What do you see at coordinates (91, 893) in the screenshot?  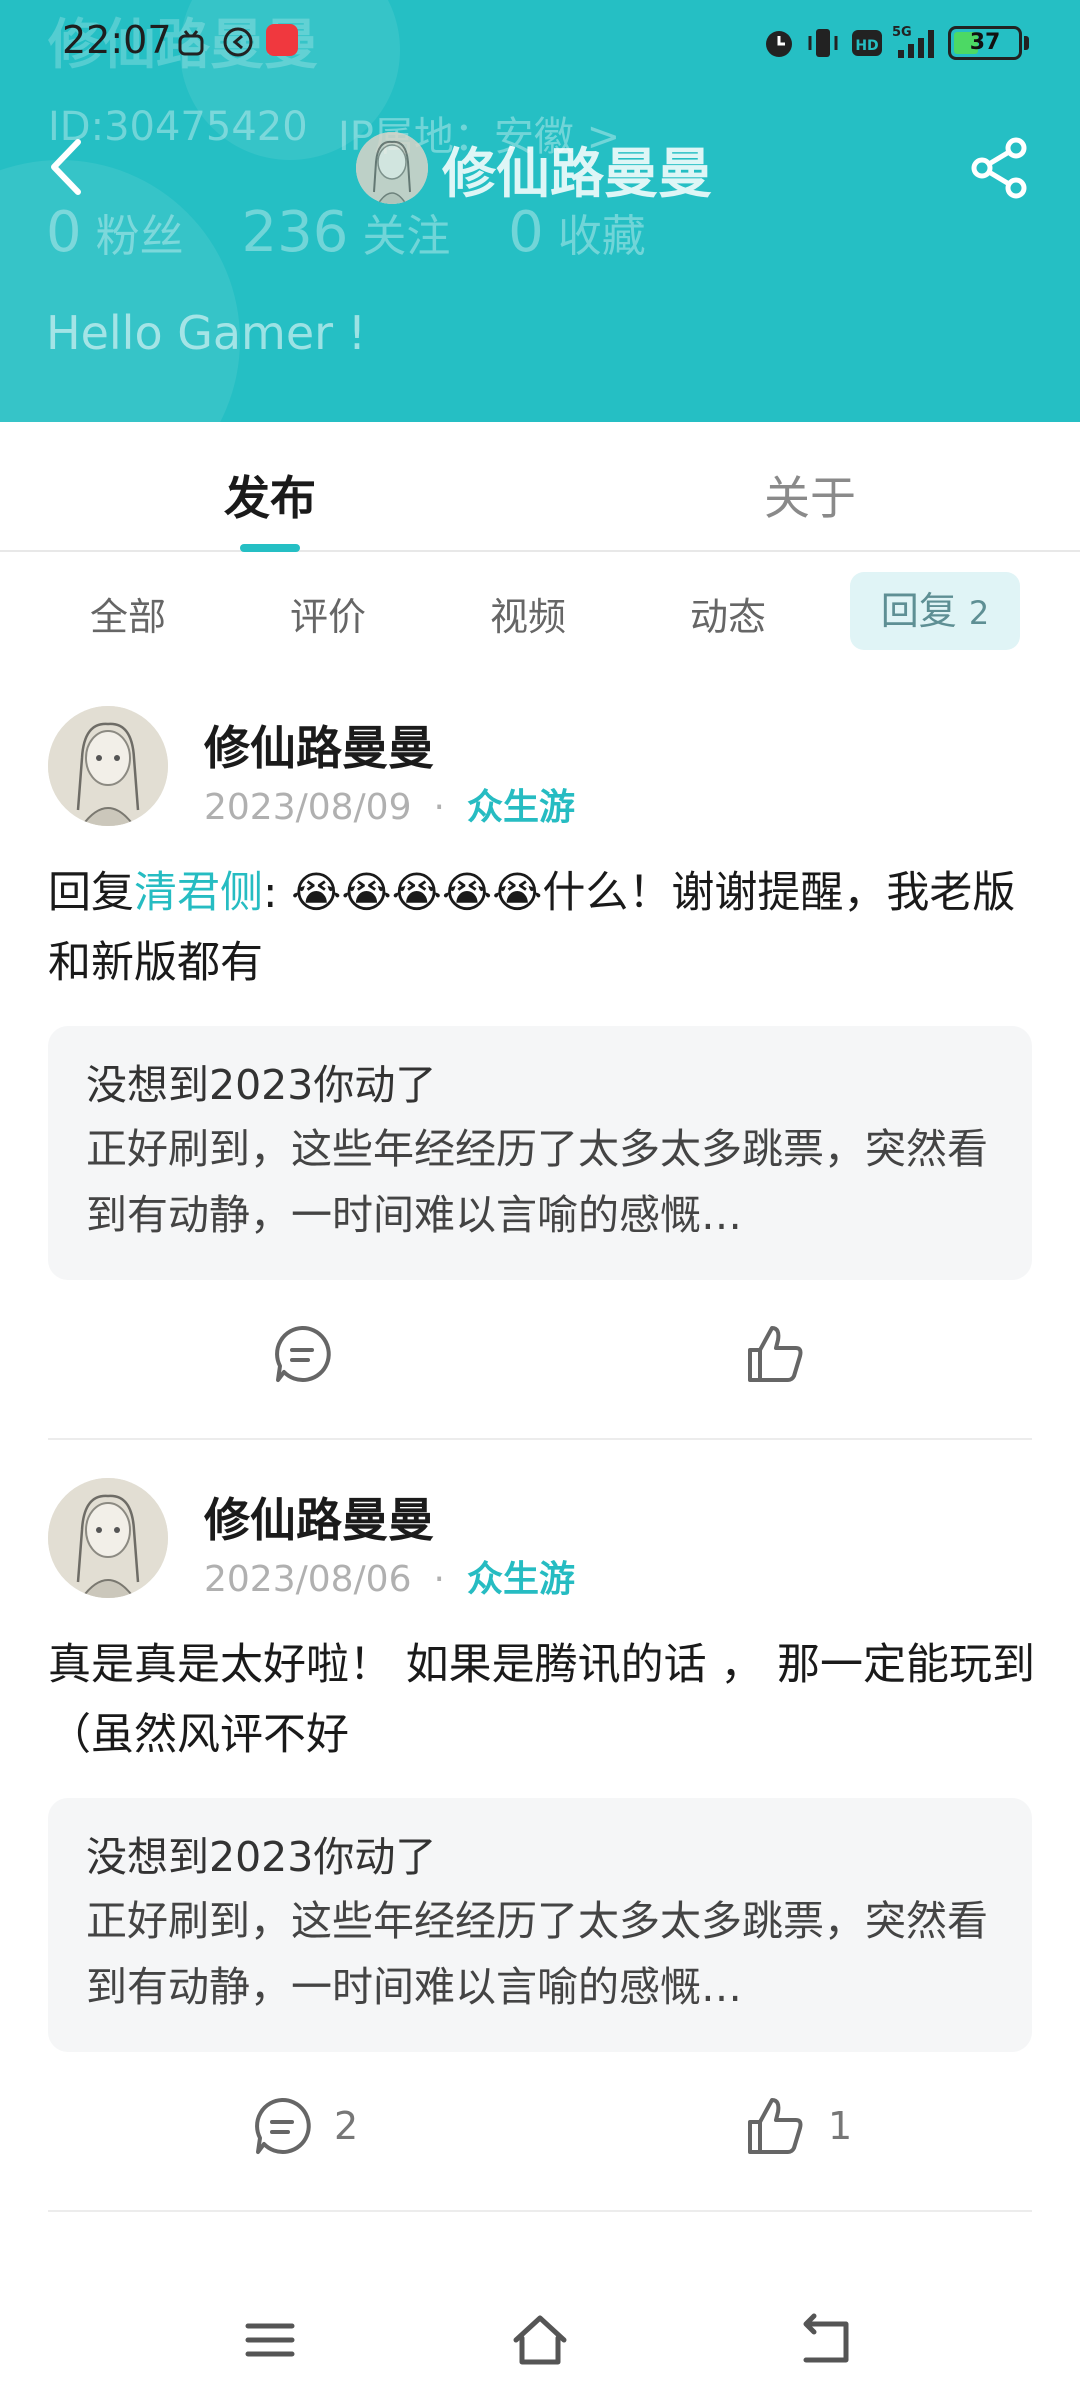 I see `reply-prefix: 回复` at bounding box center [91, 893].